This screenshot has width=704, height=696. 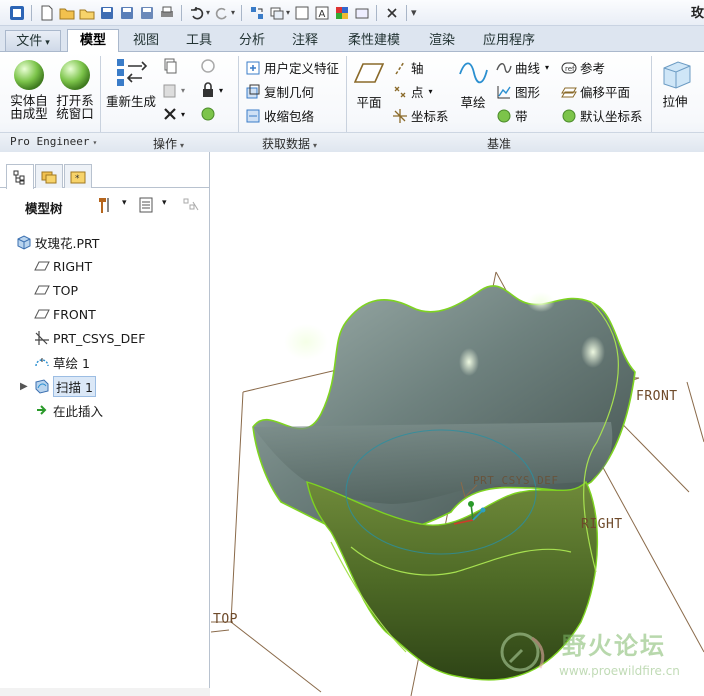 I want to click on tab-tools: 工具, so click(x=199, y=41).